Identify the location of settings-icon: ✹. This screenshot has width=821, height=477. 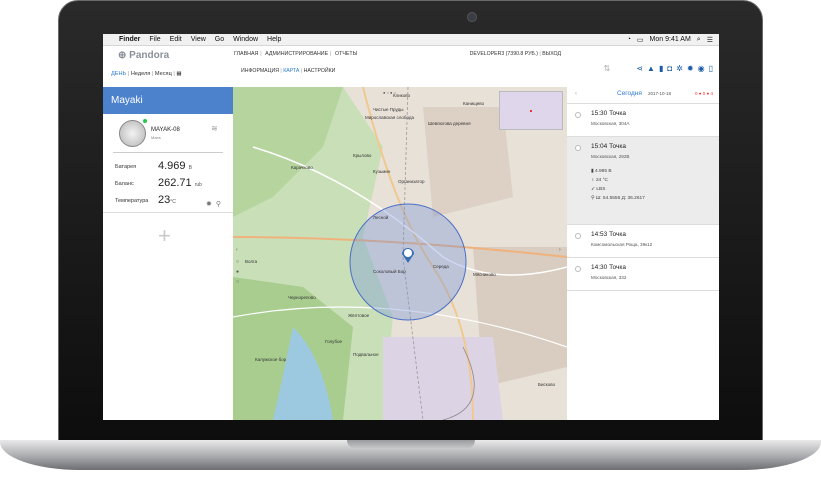
(209, 204).